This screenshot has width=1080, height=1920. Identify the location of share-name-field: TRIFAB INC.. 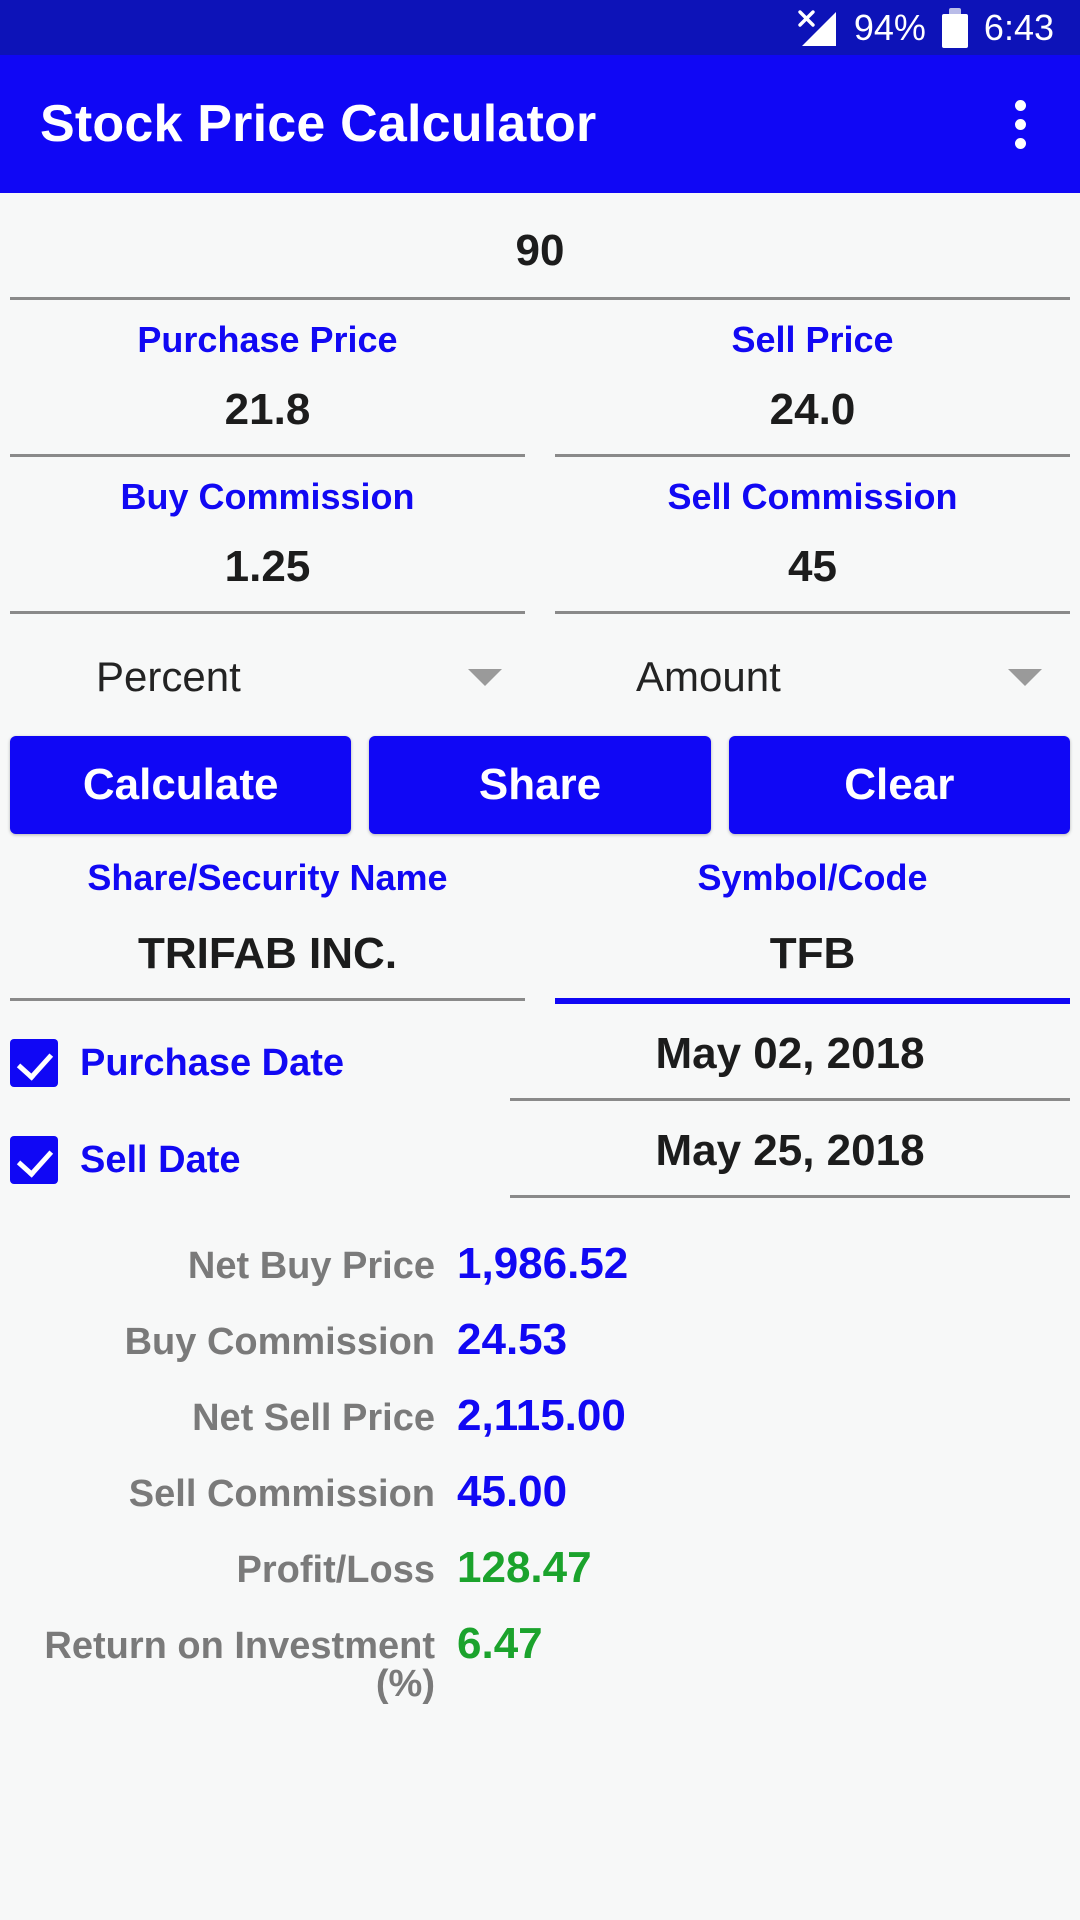
(270, 968).